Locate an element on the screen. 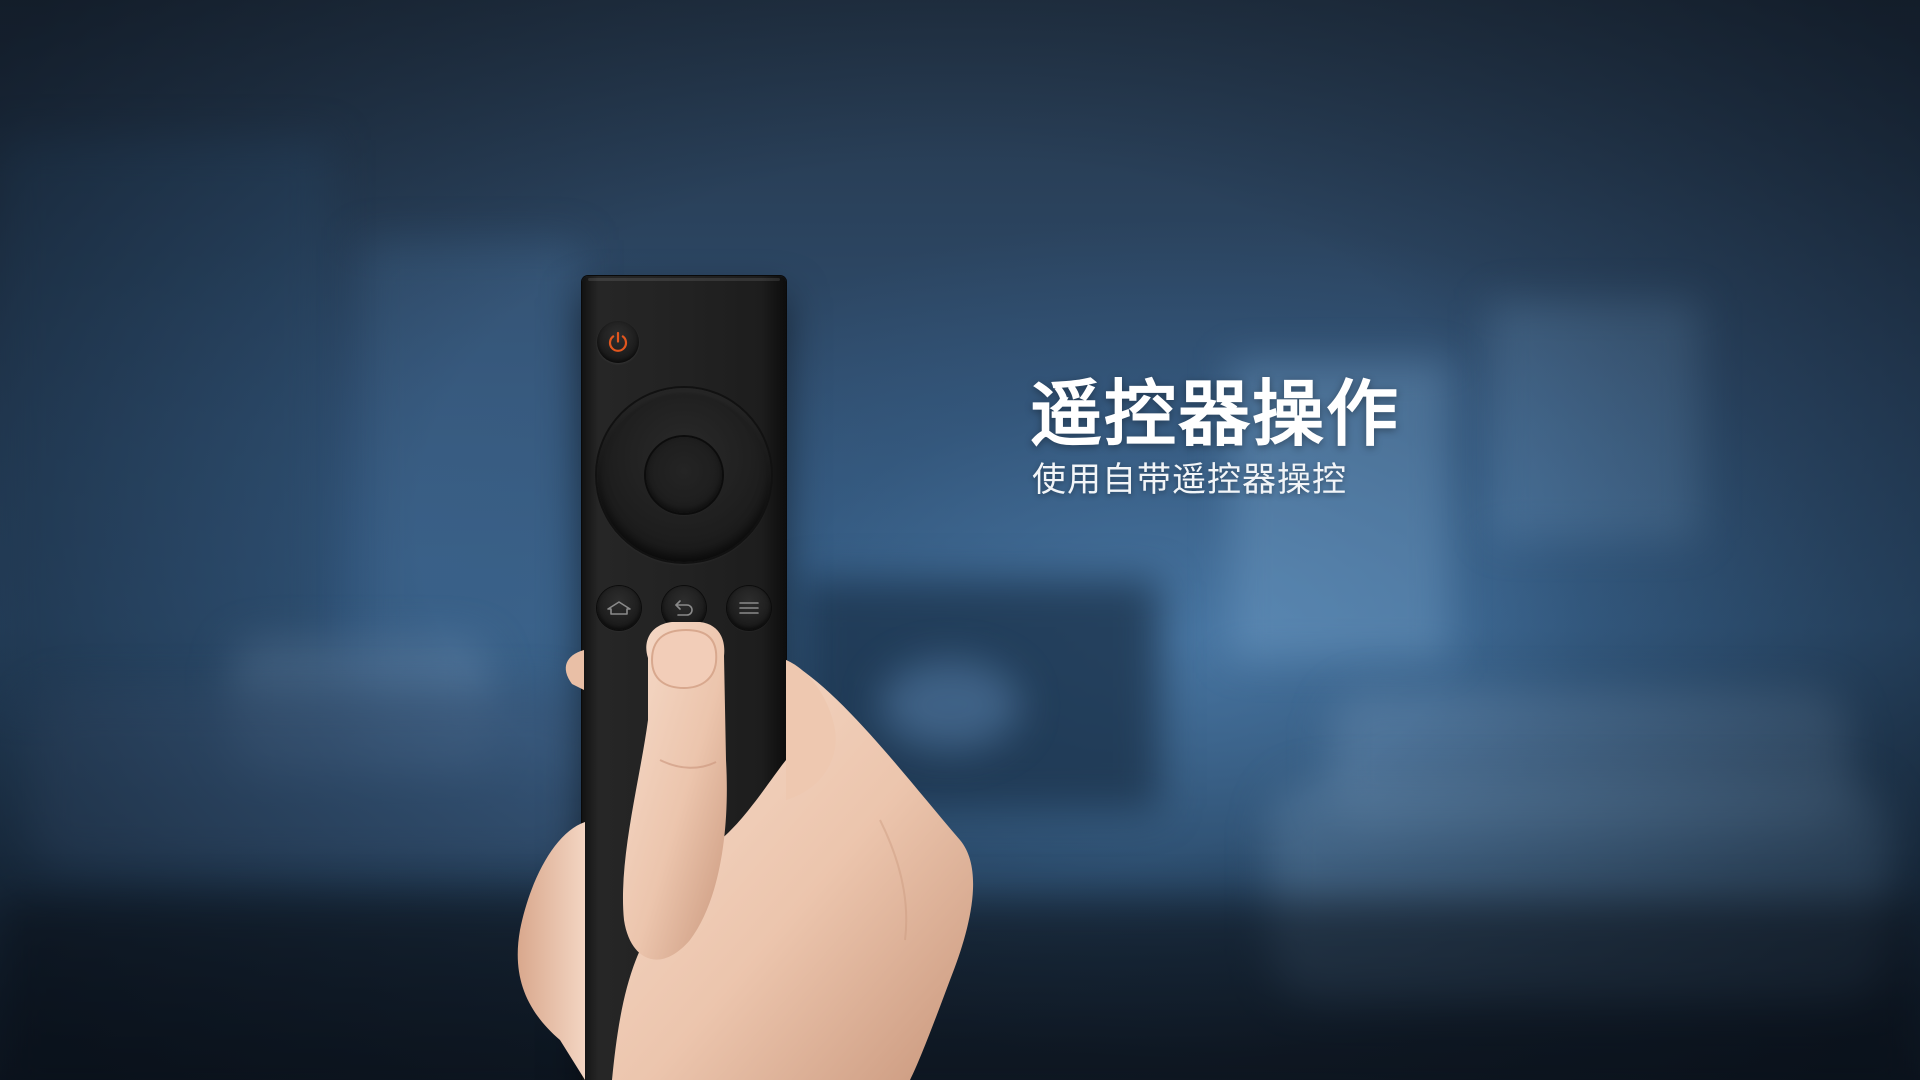 The height and width of the screenshot is (1080, 1920). dpad-ring is located at coordinates (684, 475).